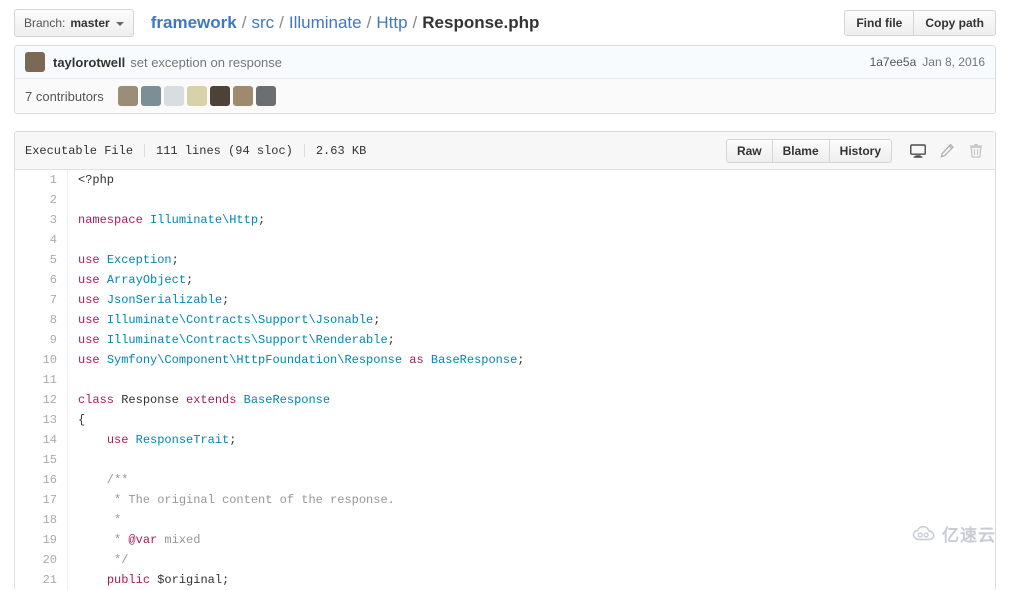  What do you see at coordinates (236, 500) in the screenshot?
I see `line-content: * The original content of the response.` at bounding box center [236, 500].